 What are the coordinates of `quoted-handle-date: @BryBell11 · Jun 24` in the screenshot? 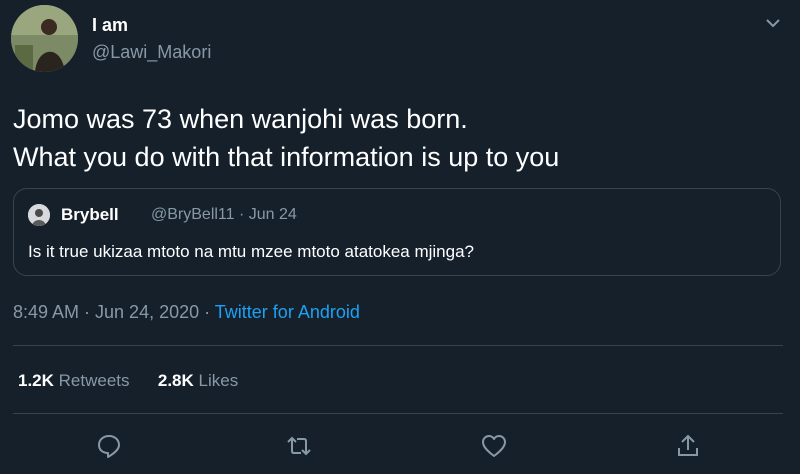 It's located at (224, 214).